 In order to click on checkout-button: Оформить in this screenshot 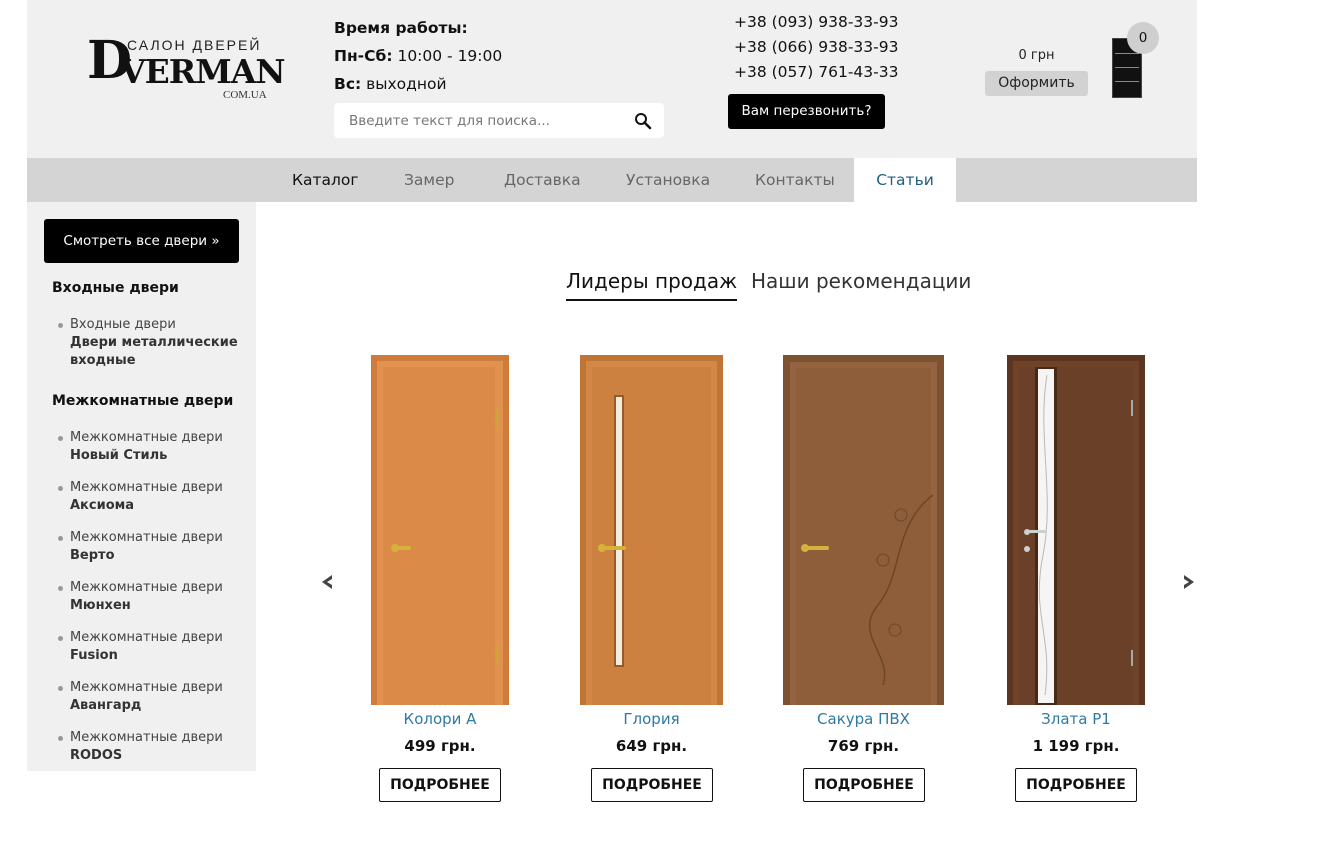, I will do `click(1036, 83)`.